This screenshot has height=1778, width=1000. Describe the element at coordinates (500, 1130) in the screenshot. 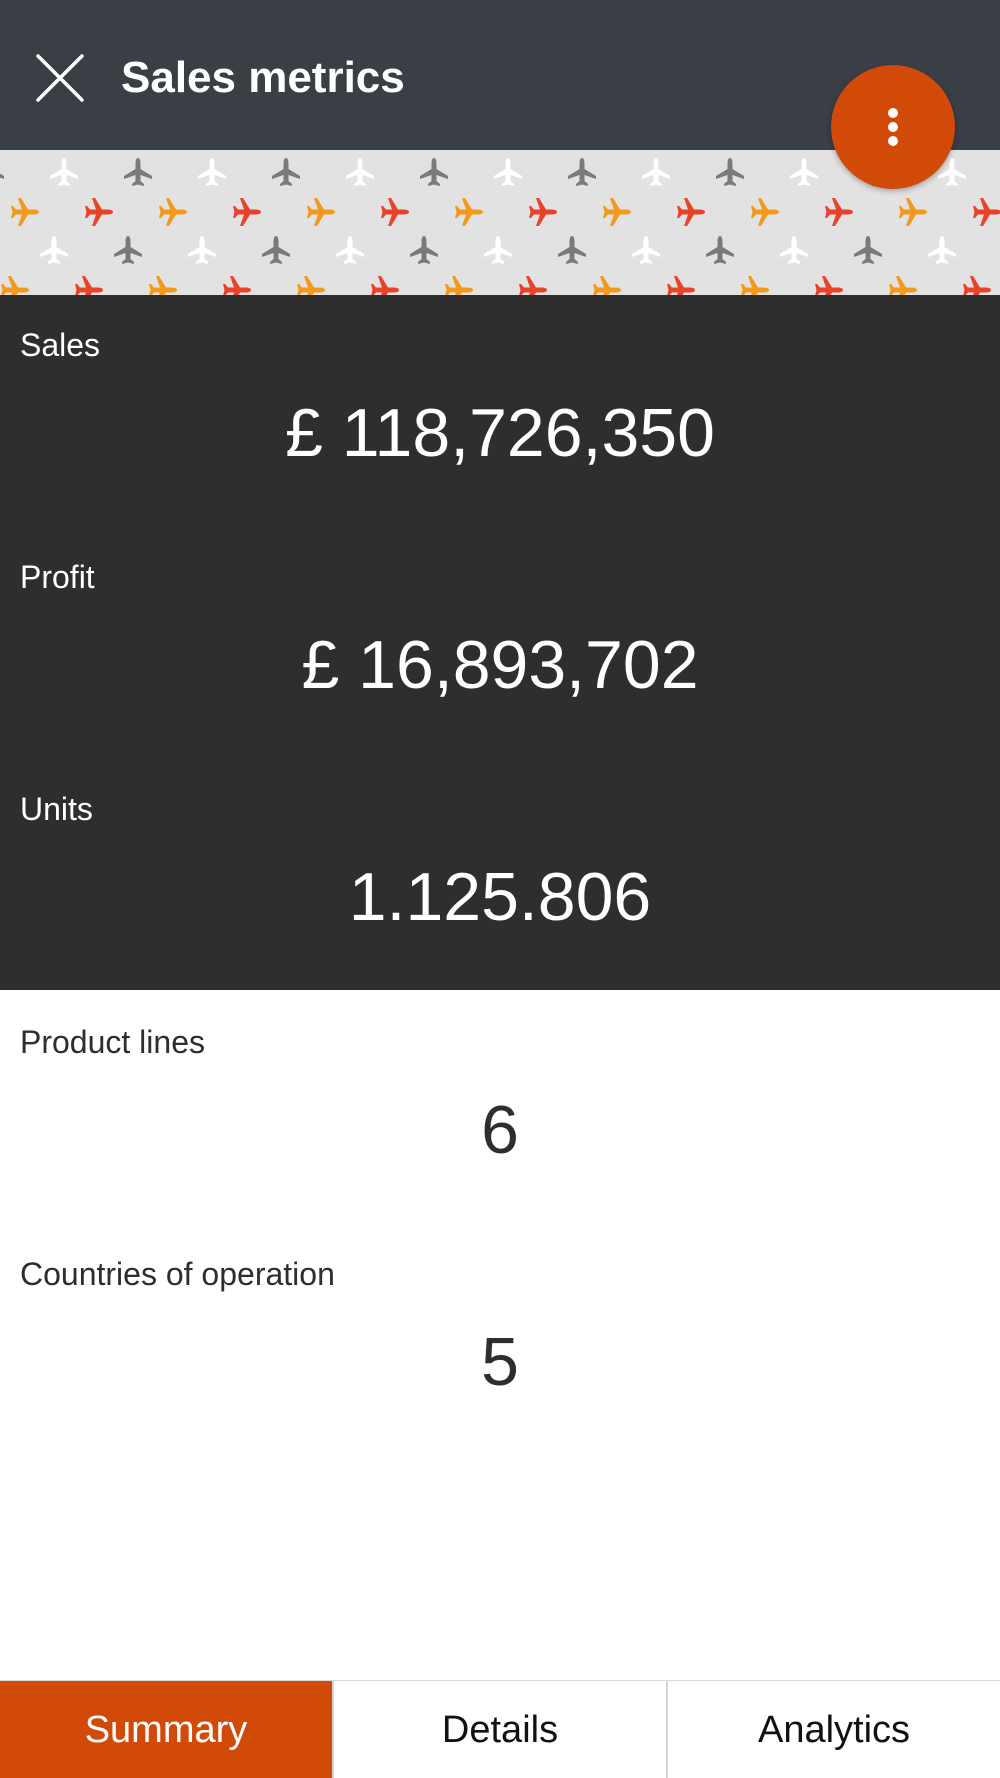

I see `product-lines-value: 6` at that location.